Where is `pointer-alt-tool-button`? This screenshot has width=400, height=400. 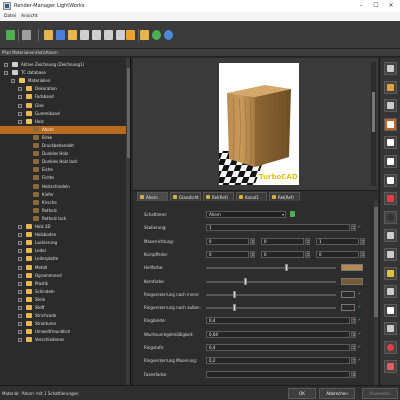
pointer-alt-tool-button is located at coordinates (390, 161).